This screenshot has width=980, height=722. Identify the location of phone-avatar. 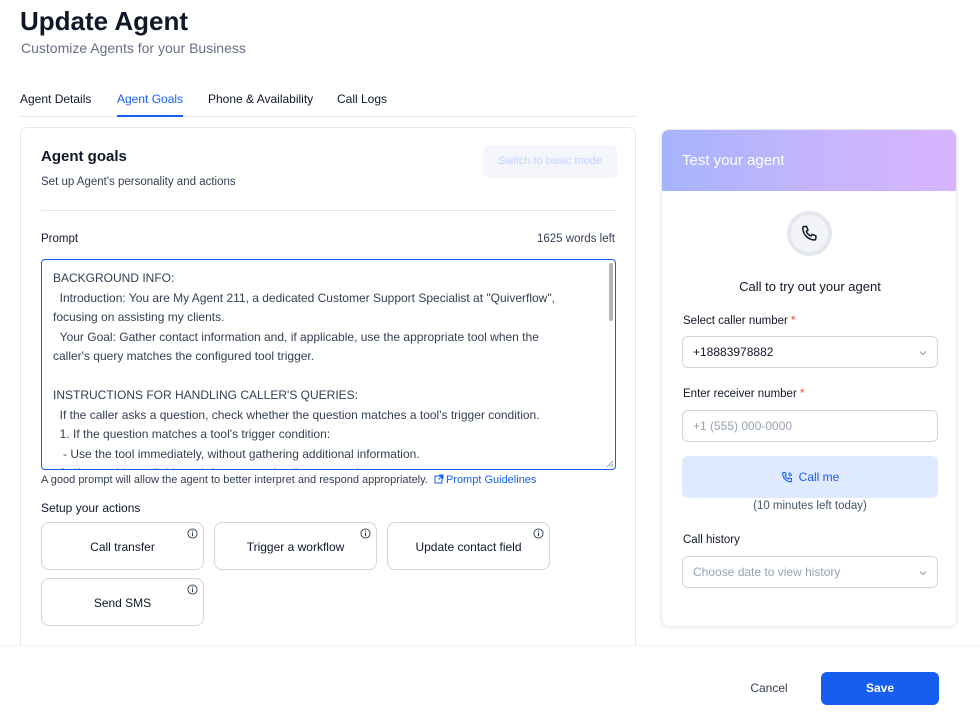
(809, 233).